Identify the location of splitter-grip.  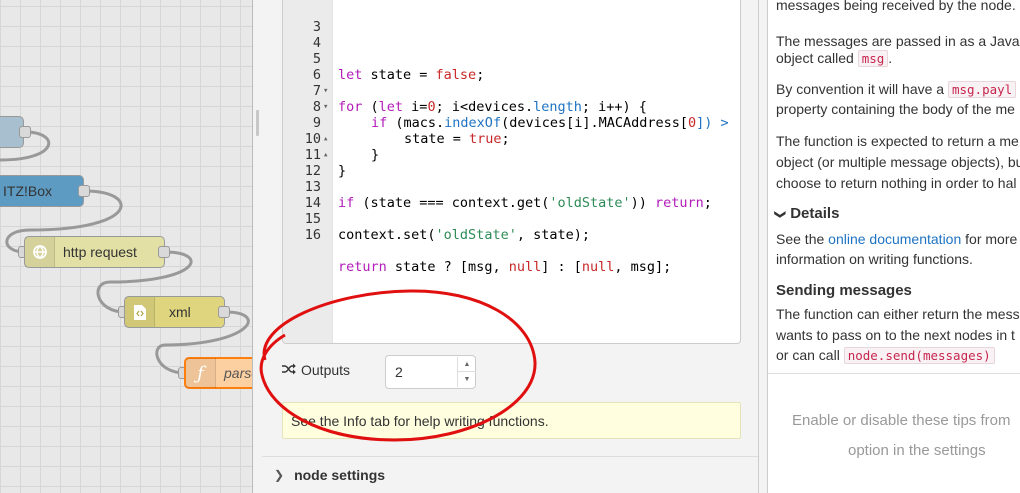
(257, 123).